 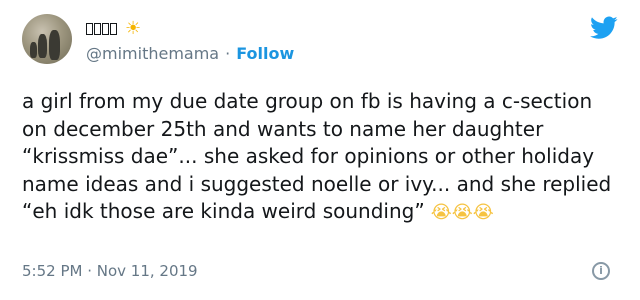 What do you see at coordinates (110, 271) in the screenshot?
I see `tweet-timestamp: 5:52 PM · Nov 11, 2019` at bounding box center [110, 271].